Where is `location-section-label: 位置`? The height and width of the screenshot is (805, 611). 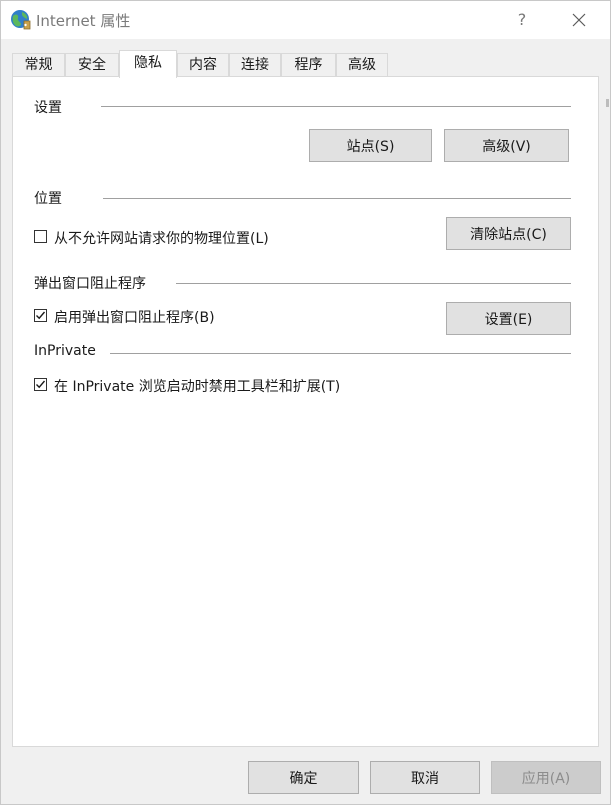
location-section-label: 位置 is located at coordinates (48, 198).